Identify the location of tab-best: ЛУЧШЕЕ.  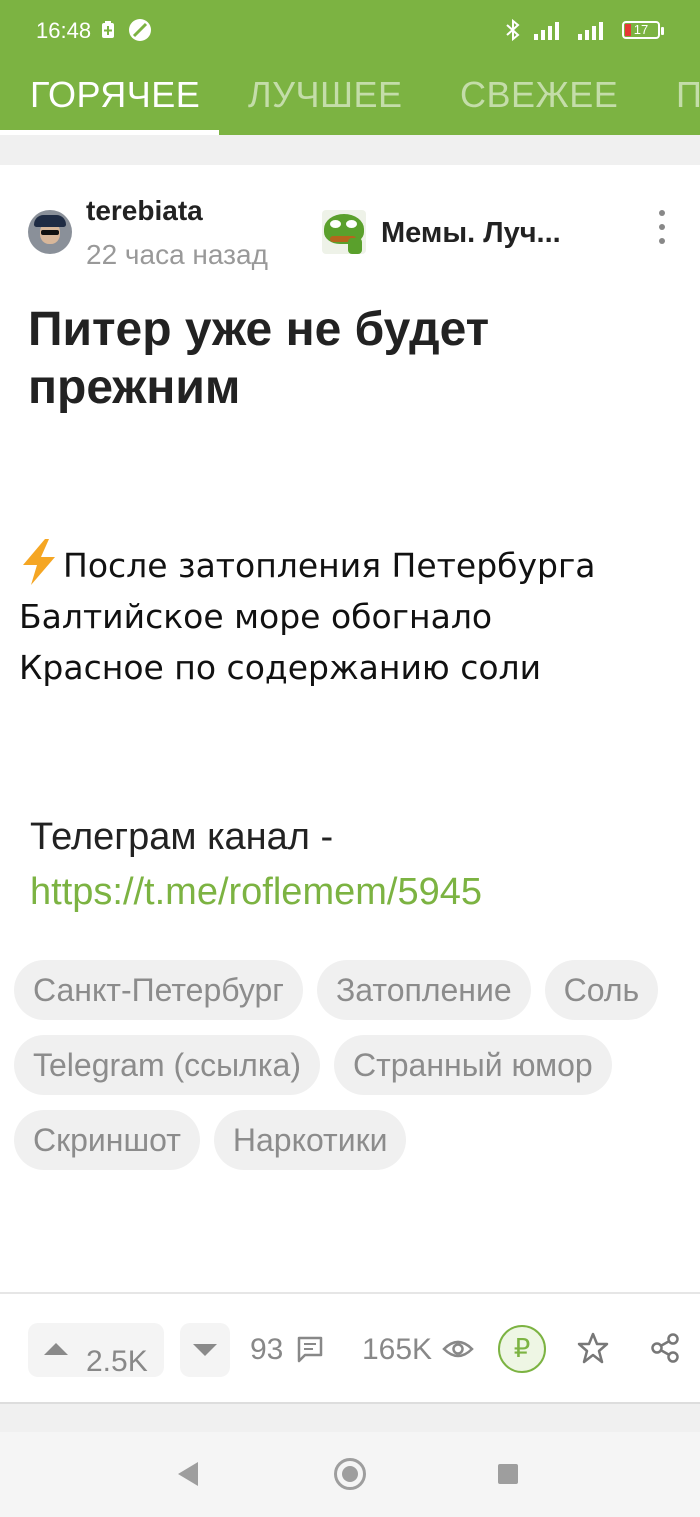
(325, 95).